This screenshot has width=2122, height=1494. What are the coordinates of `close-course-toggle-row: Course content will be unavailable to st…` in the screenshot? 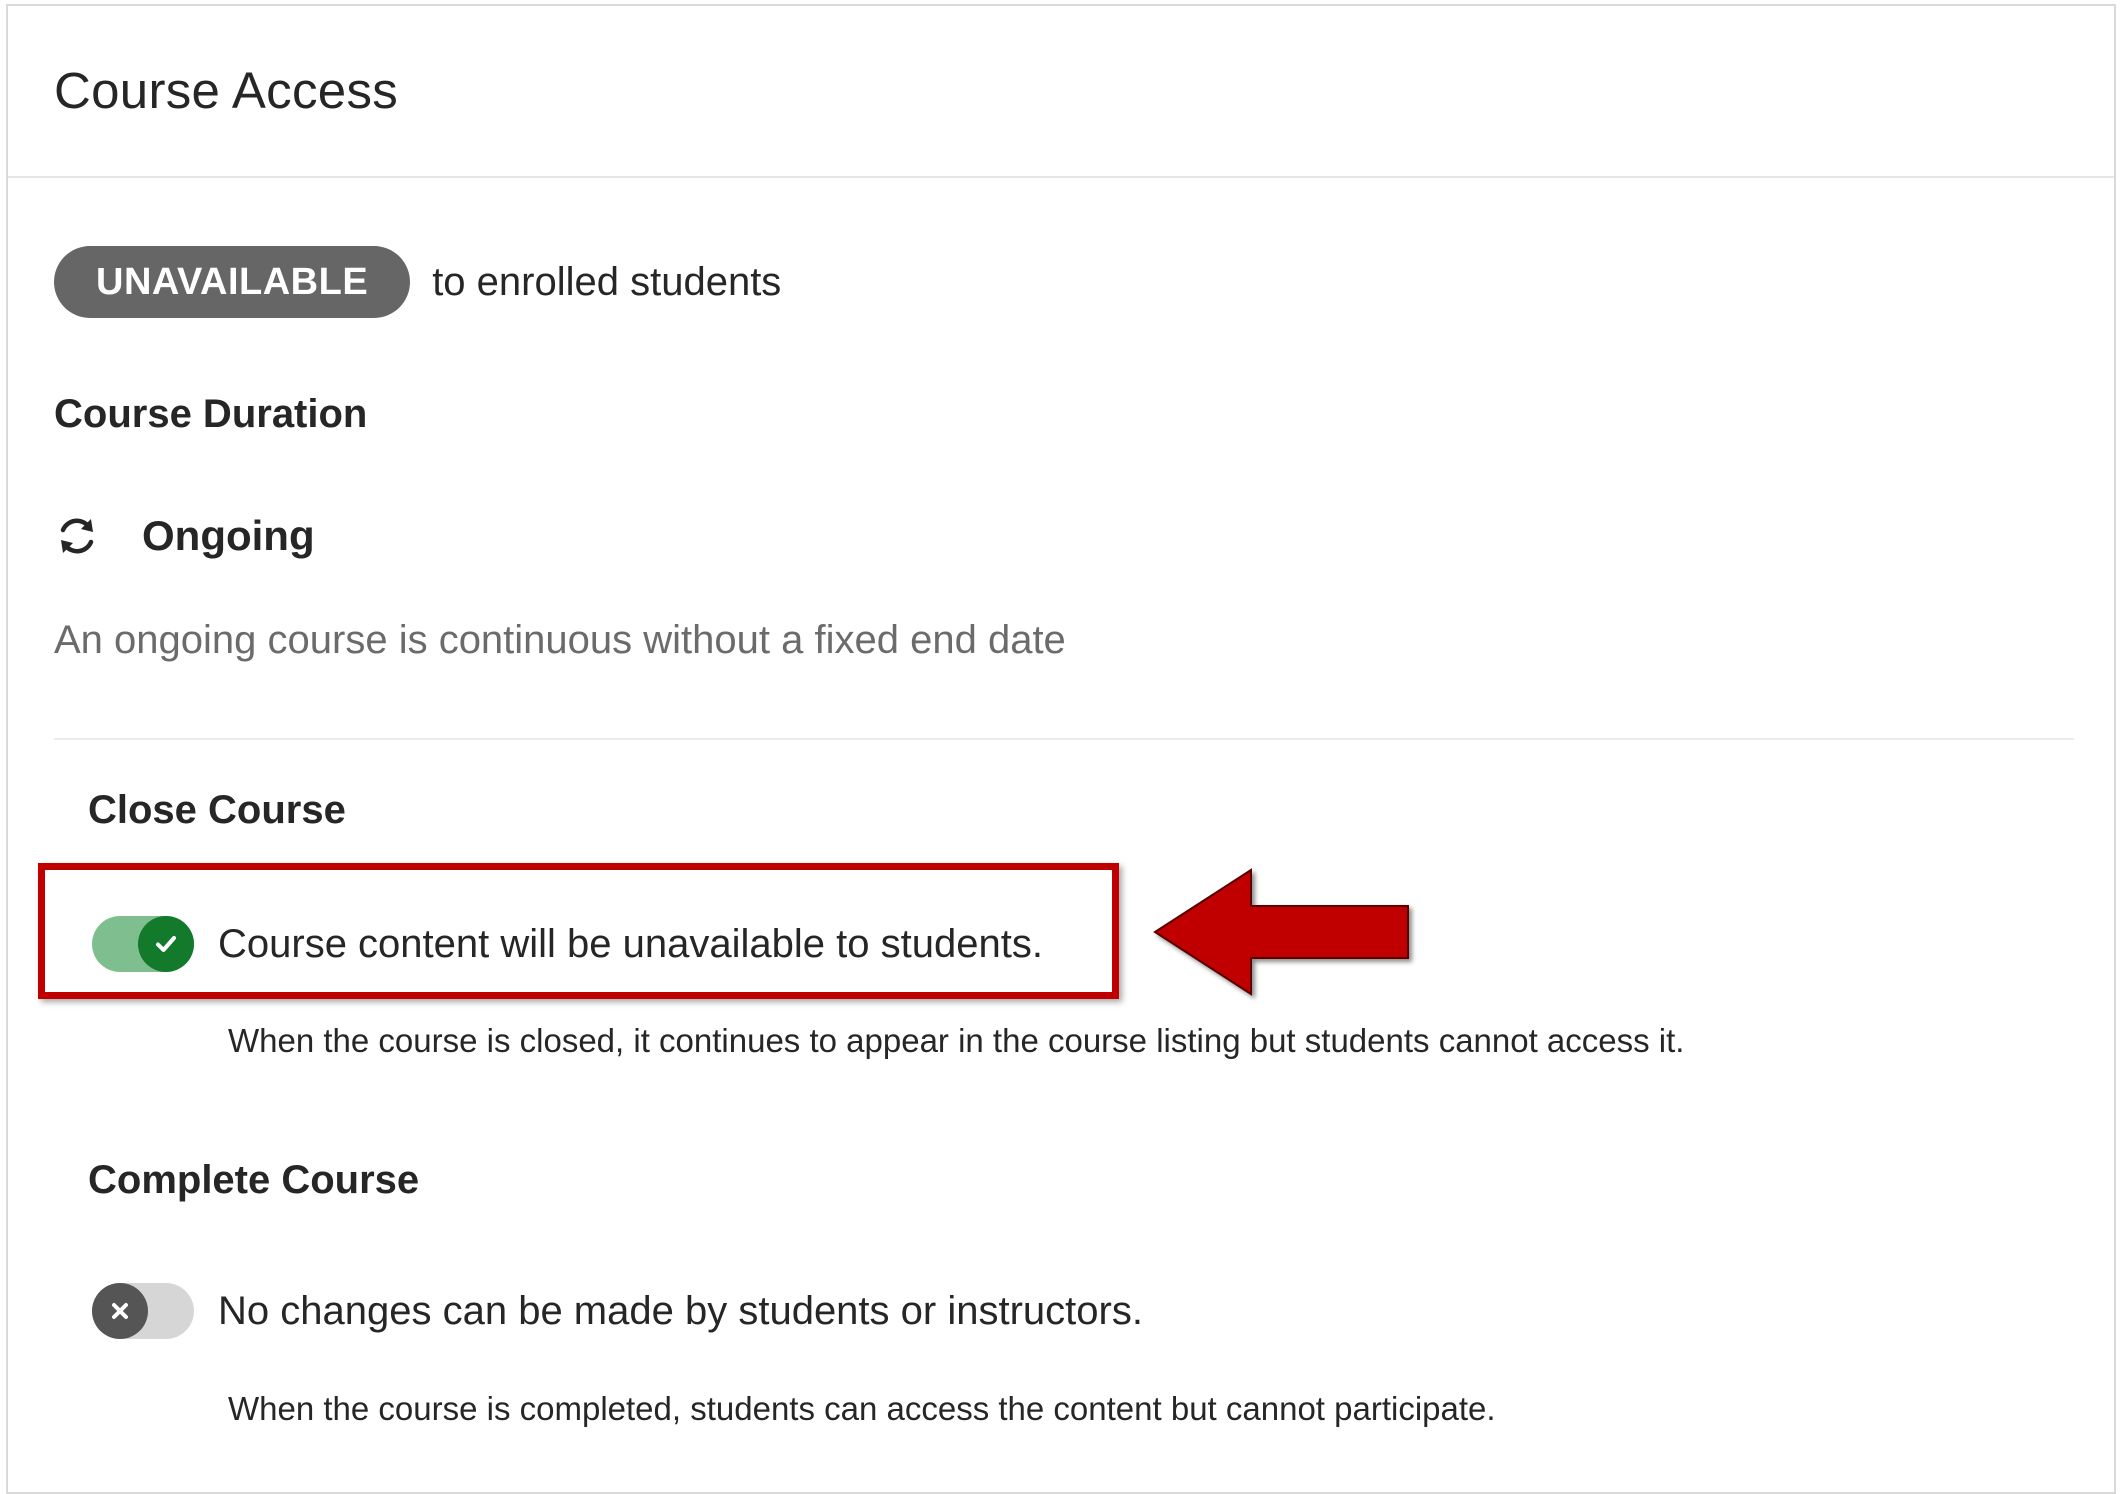 It's located at (567, 944).